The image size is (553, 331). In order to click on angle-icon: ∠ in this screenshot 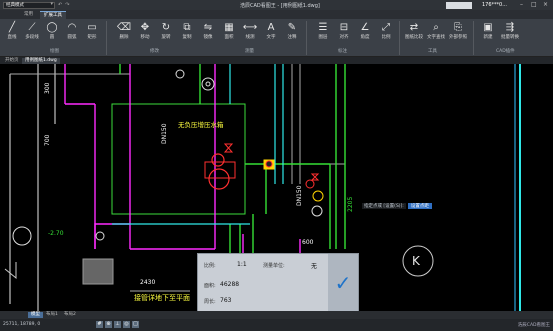, I will do `click(365, 27)`.